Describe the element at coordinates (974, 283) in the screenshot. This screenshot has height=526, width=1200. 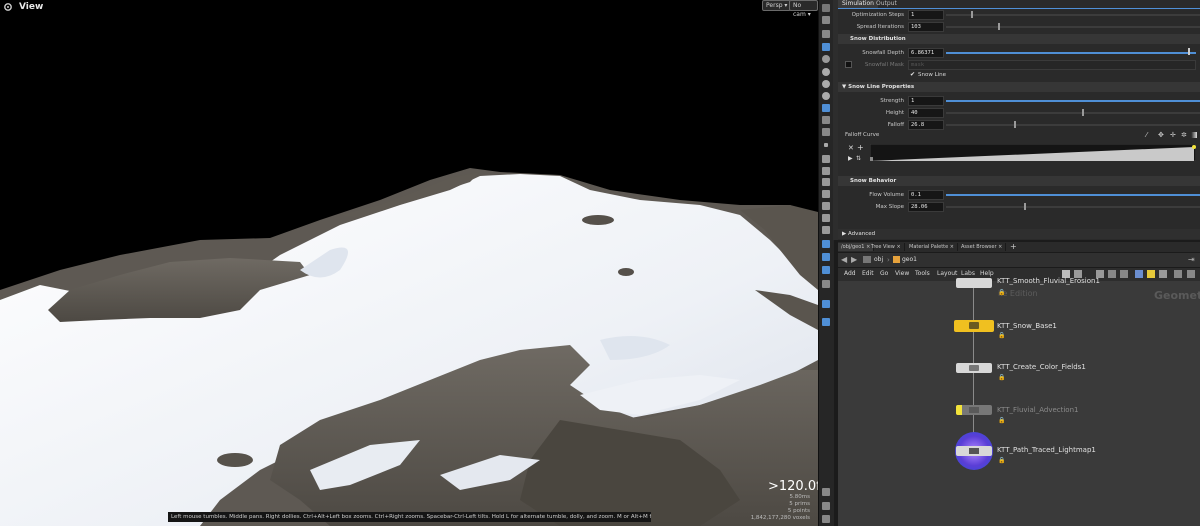
I see `node-smooth-fluvial-erosion` at that location.